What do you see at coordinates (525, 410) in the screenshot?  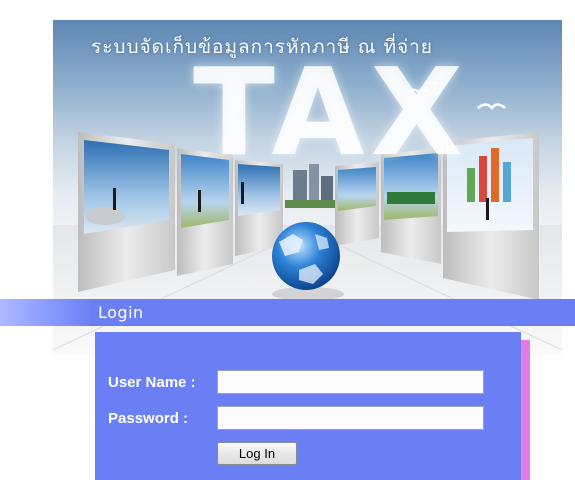 I see `panel-accent-stripe` at bounding box center [525, 410].